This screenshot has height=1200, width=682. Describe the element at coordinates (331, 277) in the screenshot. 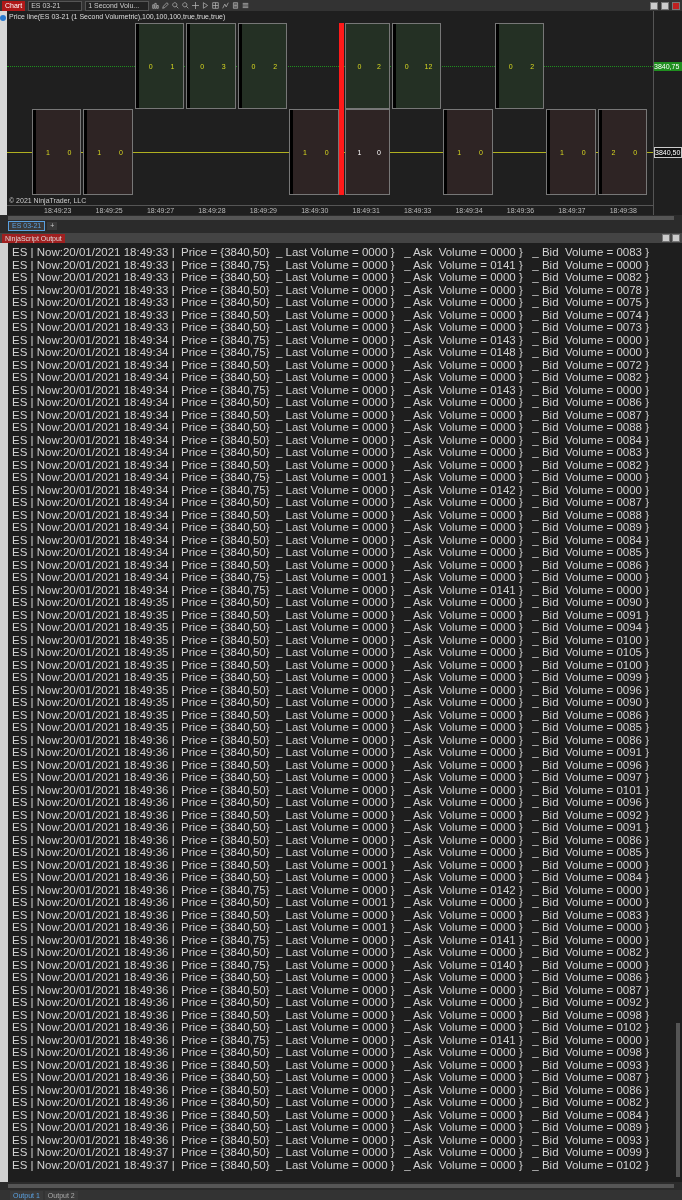

I see `output-line: ES | Now:20/01/2021 18:49:33 | Price = {3840,50} _ Last Volume = 0000 } _ Ask Volume = 0000 } _ Bid Volume = 0082 }` at that location.